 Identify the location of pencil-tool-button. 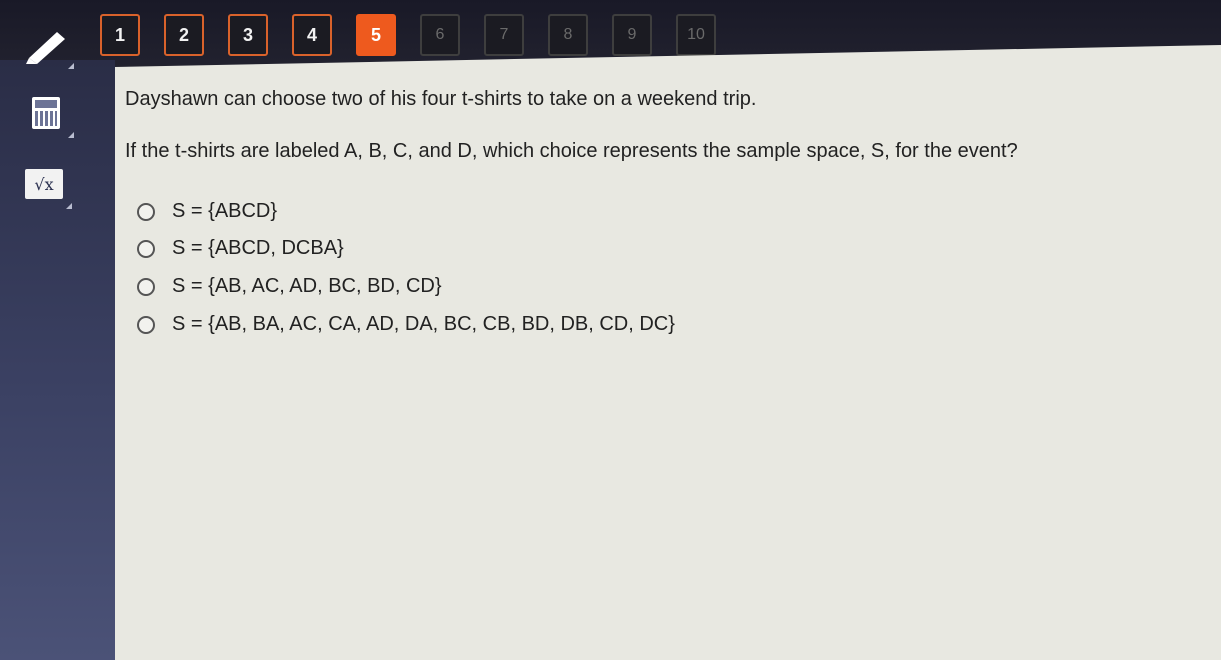
(46, 44).